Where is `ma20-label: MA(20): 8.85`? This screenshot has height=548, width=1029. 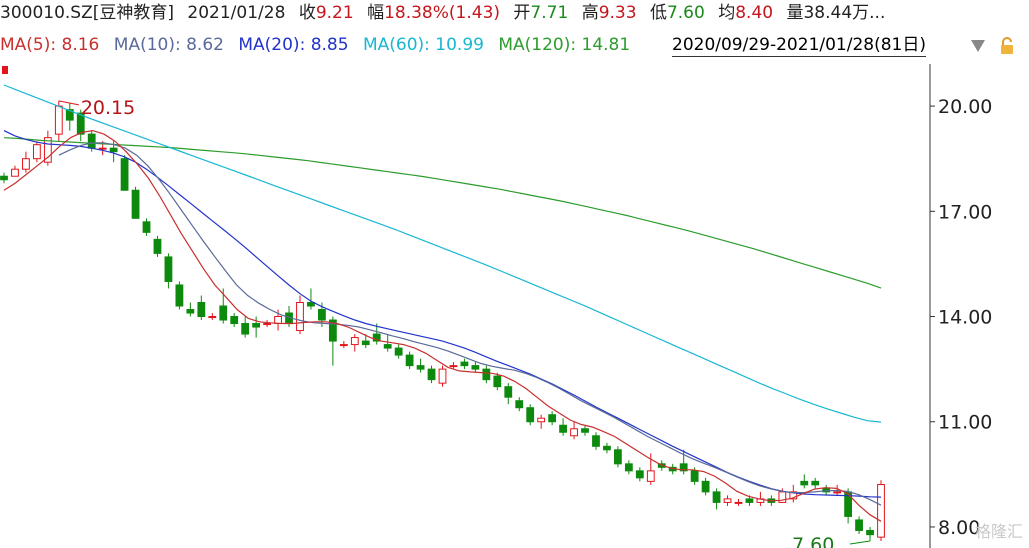 ma20-label: MA(20): 8.85 is located at coordinates (293, 45).